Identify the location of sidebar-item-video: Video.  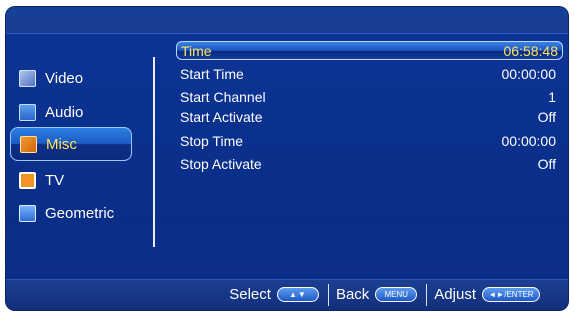
(71, 78).